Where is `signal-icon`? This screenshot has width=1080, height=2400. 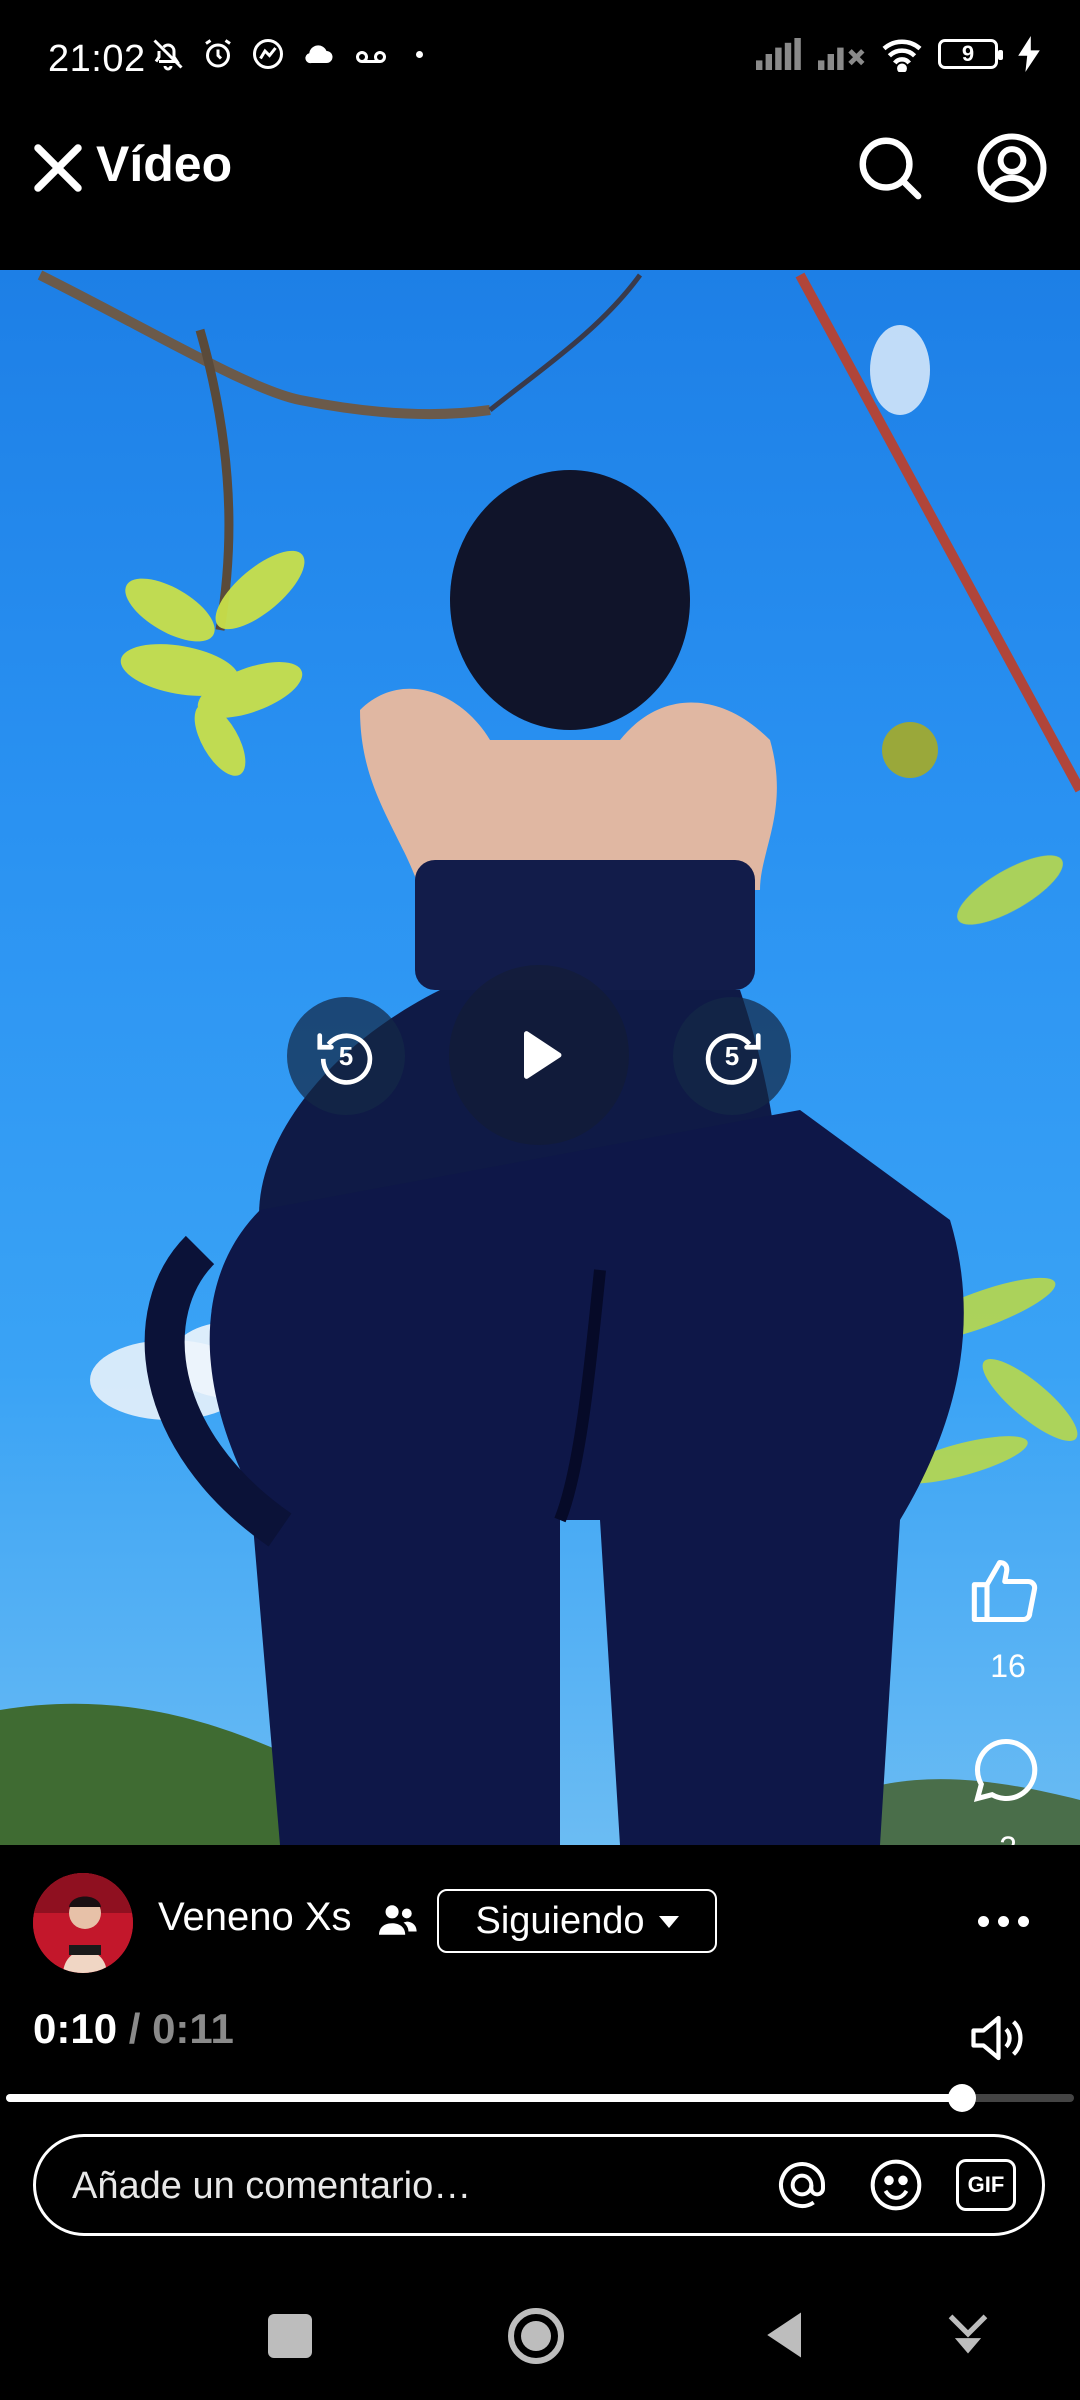
signal-icon is located at coordinates (778, 54).